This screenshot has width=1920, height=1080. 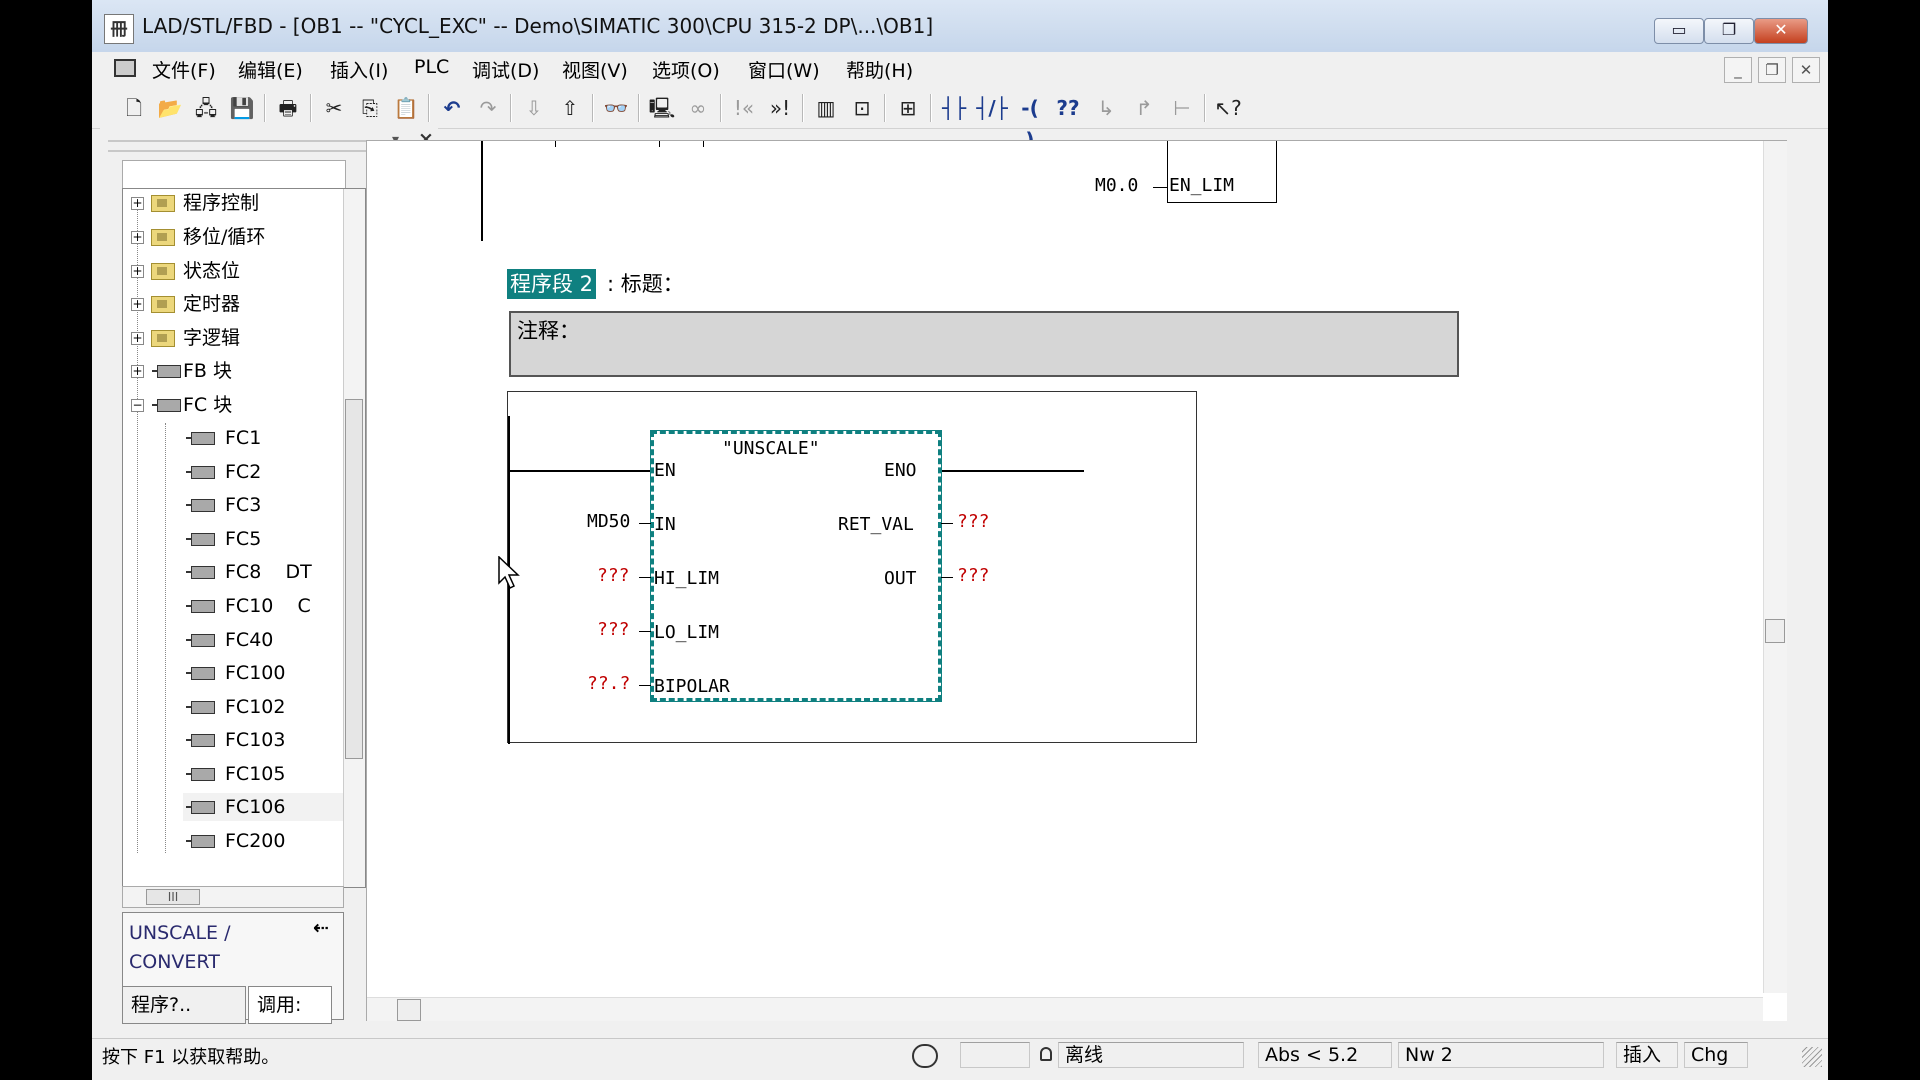 I want to click on menu-plc: PLC, so click(x=431, y=67).